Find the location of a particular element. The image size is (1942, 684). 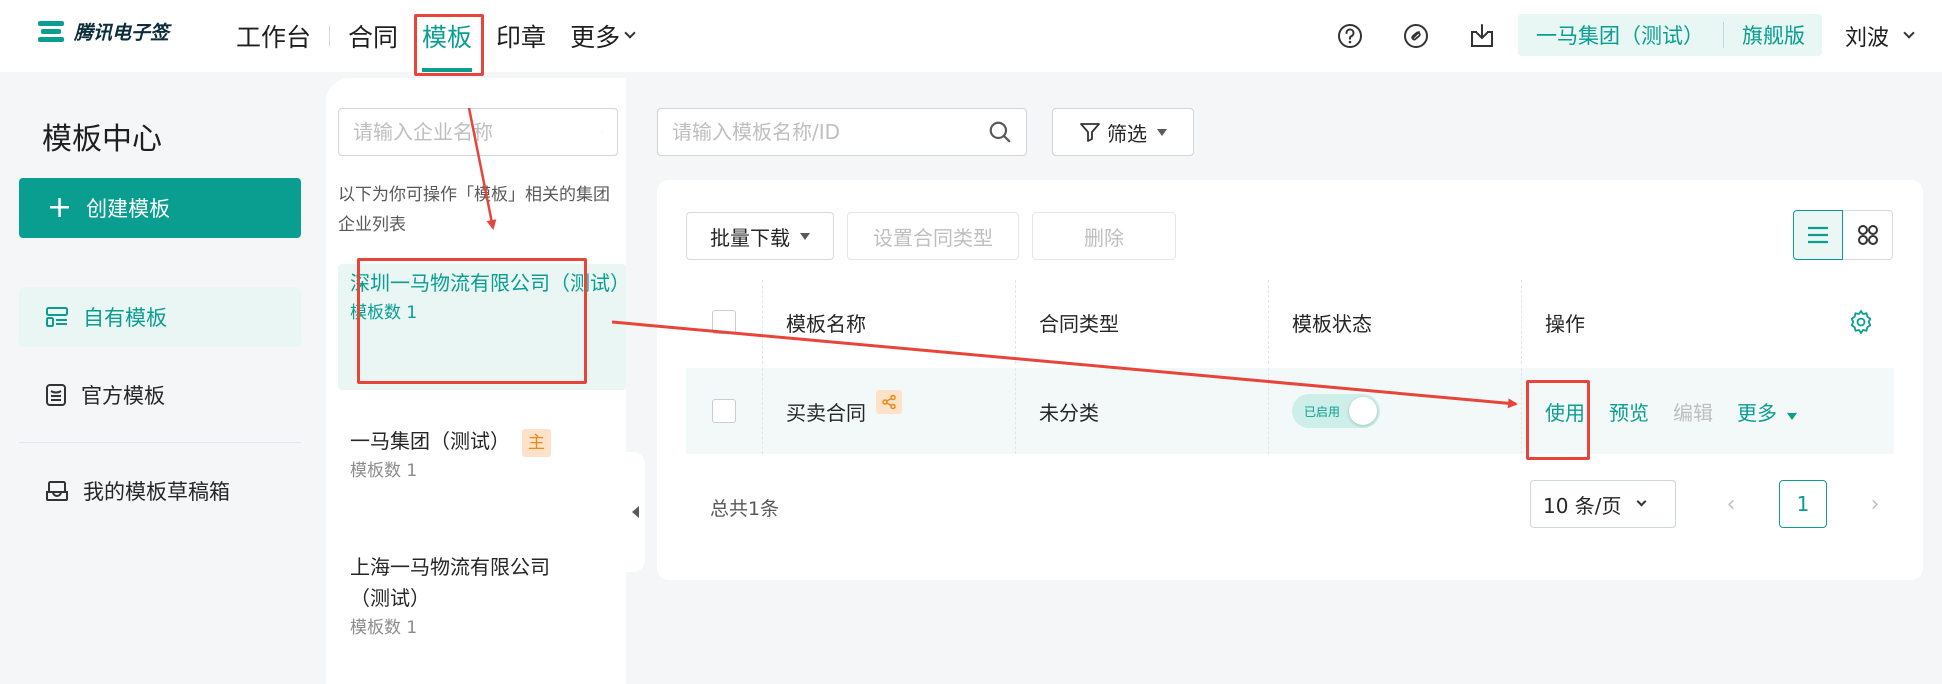

main-company-badge: 主 is located at coordinates (536, 443).